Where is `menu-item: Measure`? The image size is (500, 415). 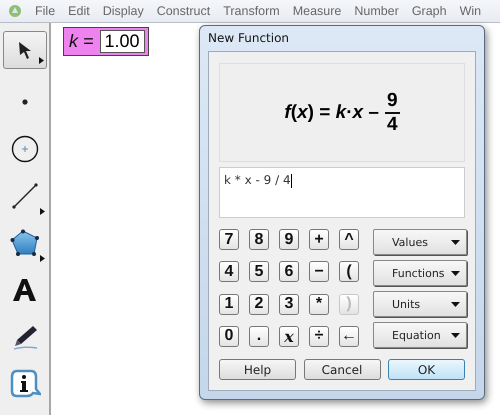 menu-item: Measure is located at coordinates (317, 11).